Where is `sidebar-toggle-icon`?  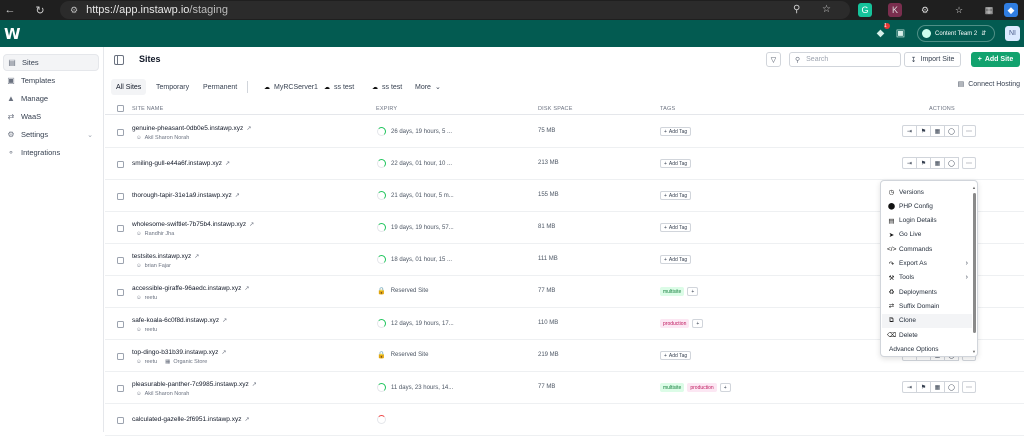
sidebar-toggle-icon is located at coordinates (119, 60).